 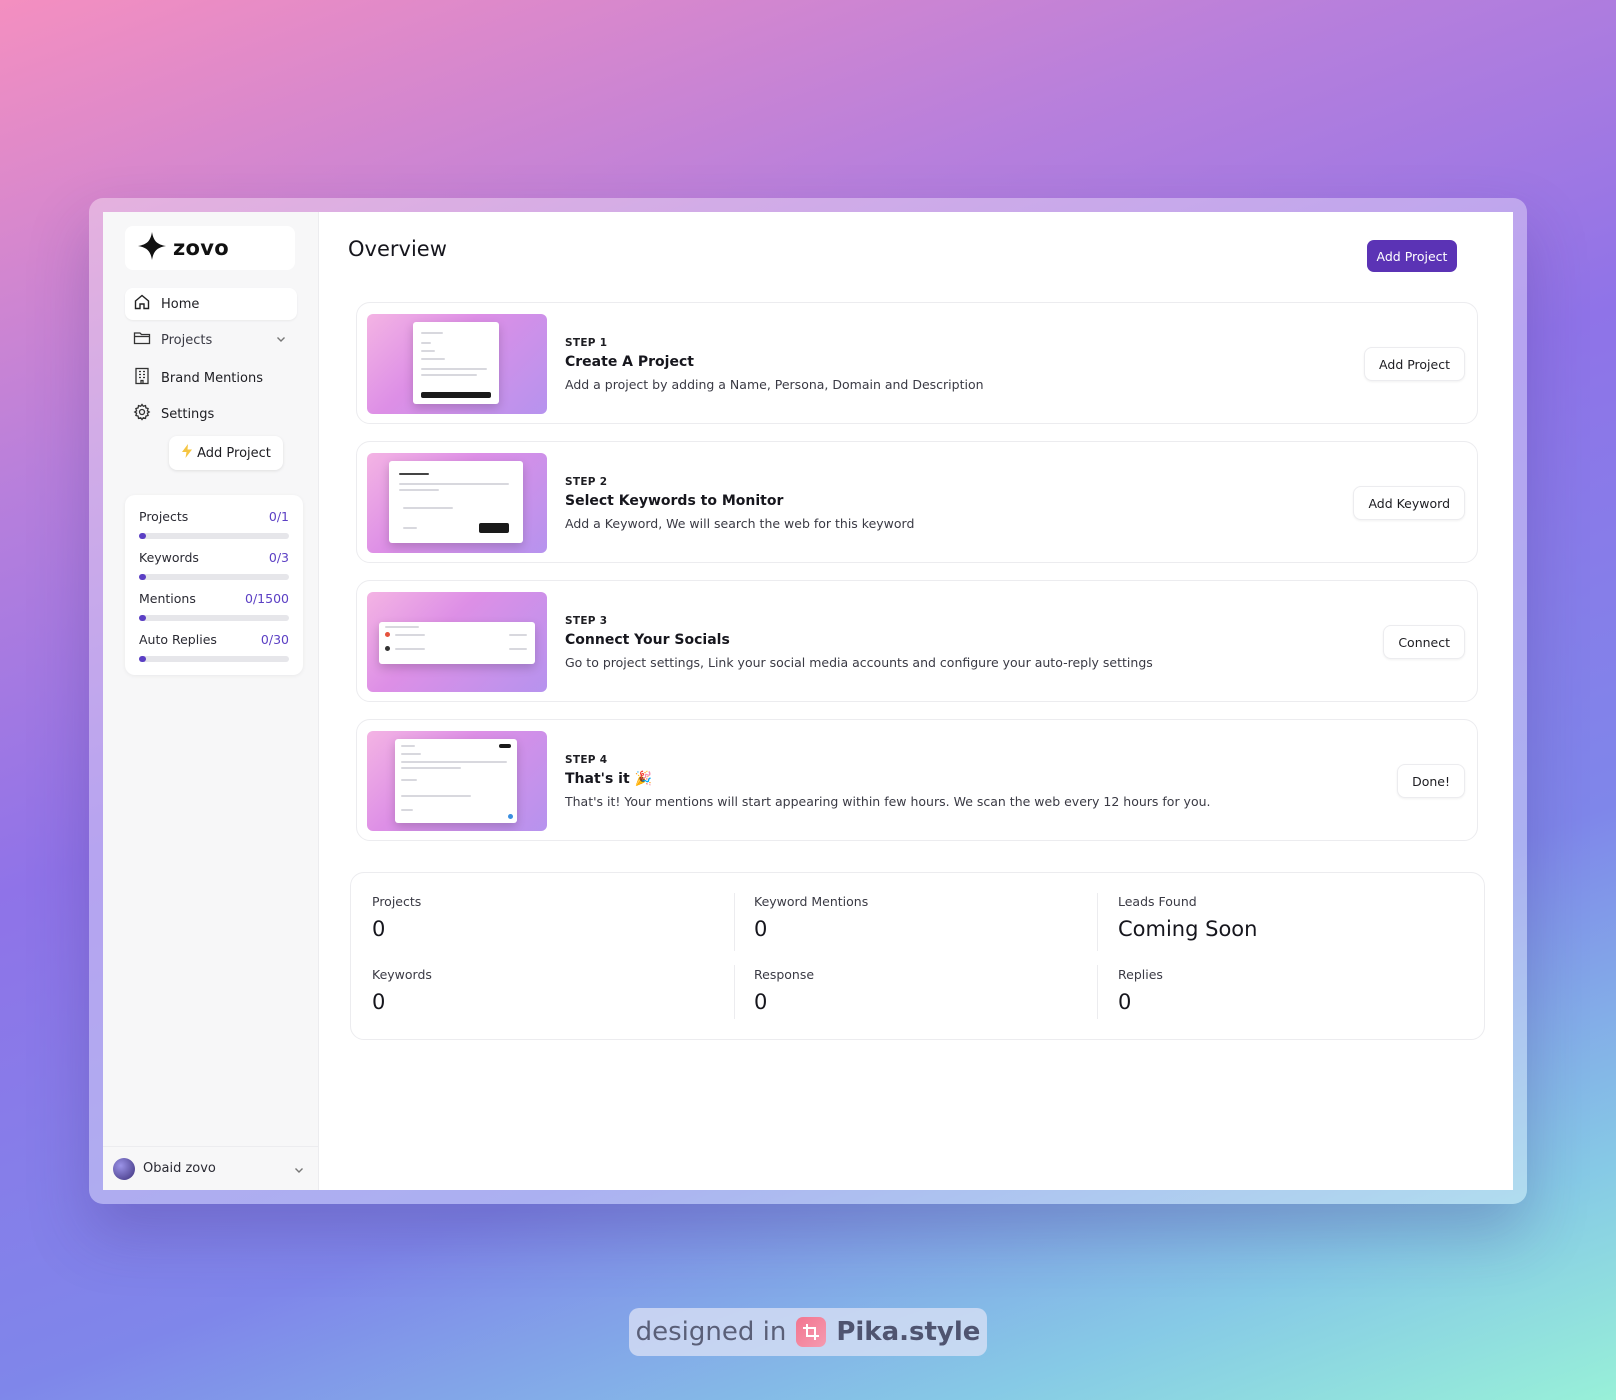 What do you see at coordinates (647, 640) in the screenshot?
I see `step-title: Connect Your Socials` at bounding box center [647, 640].